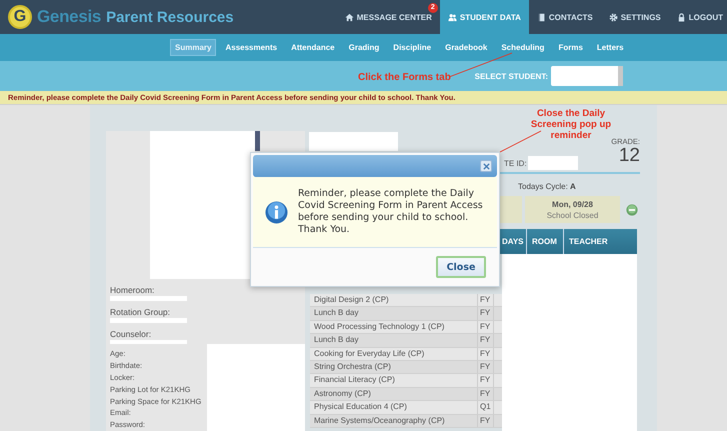 This screenshot has height=431, width=727. What do you see at coordinates (170, 17) in the screenshot?
I see `site-title: Parent Resources` at bounding box center [170, 17].